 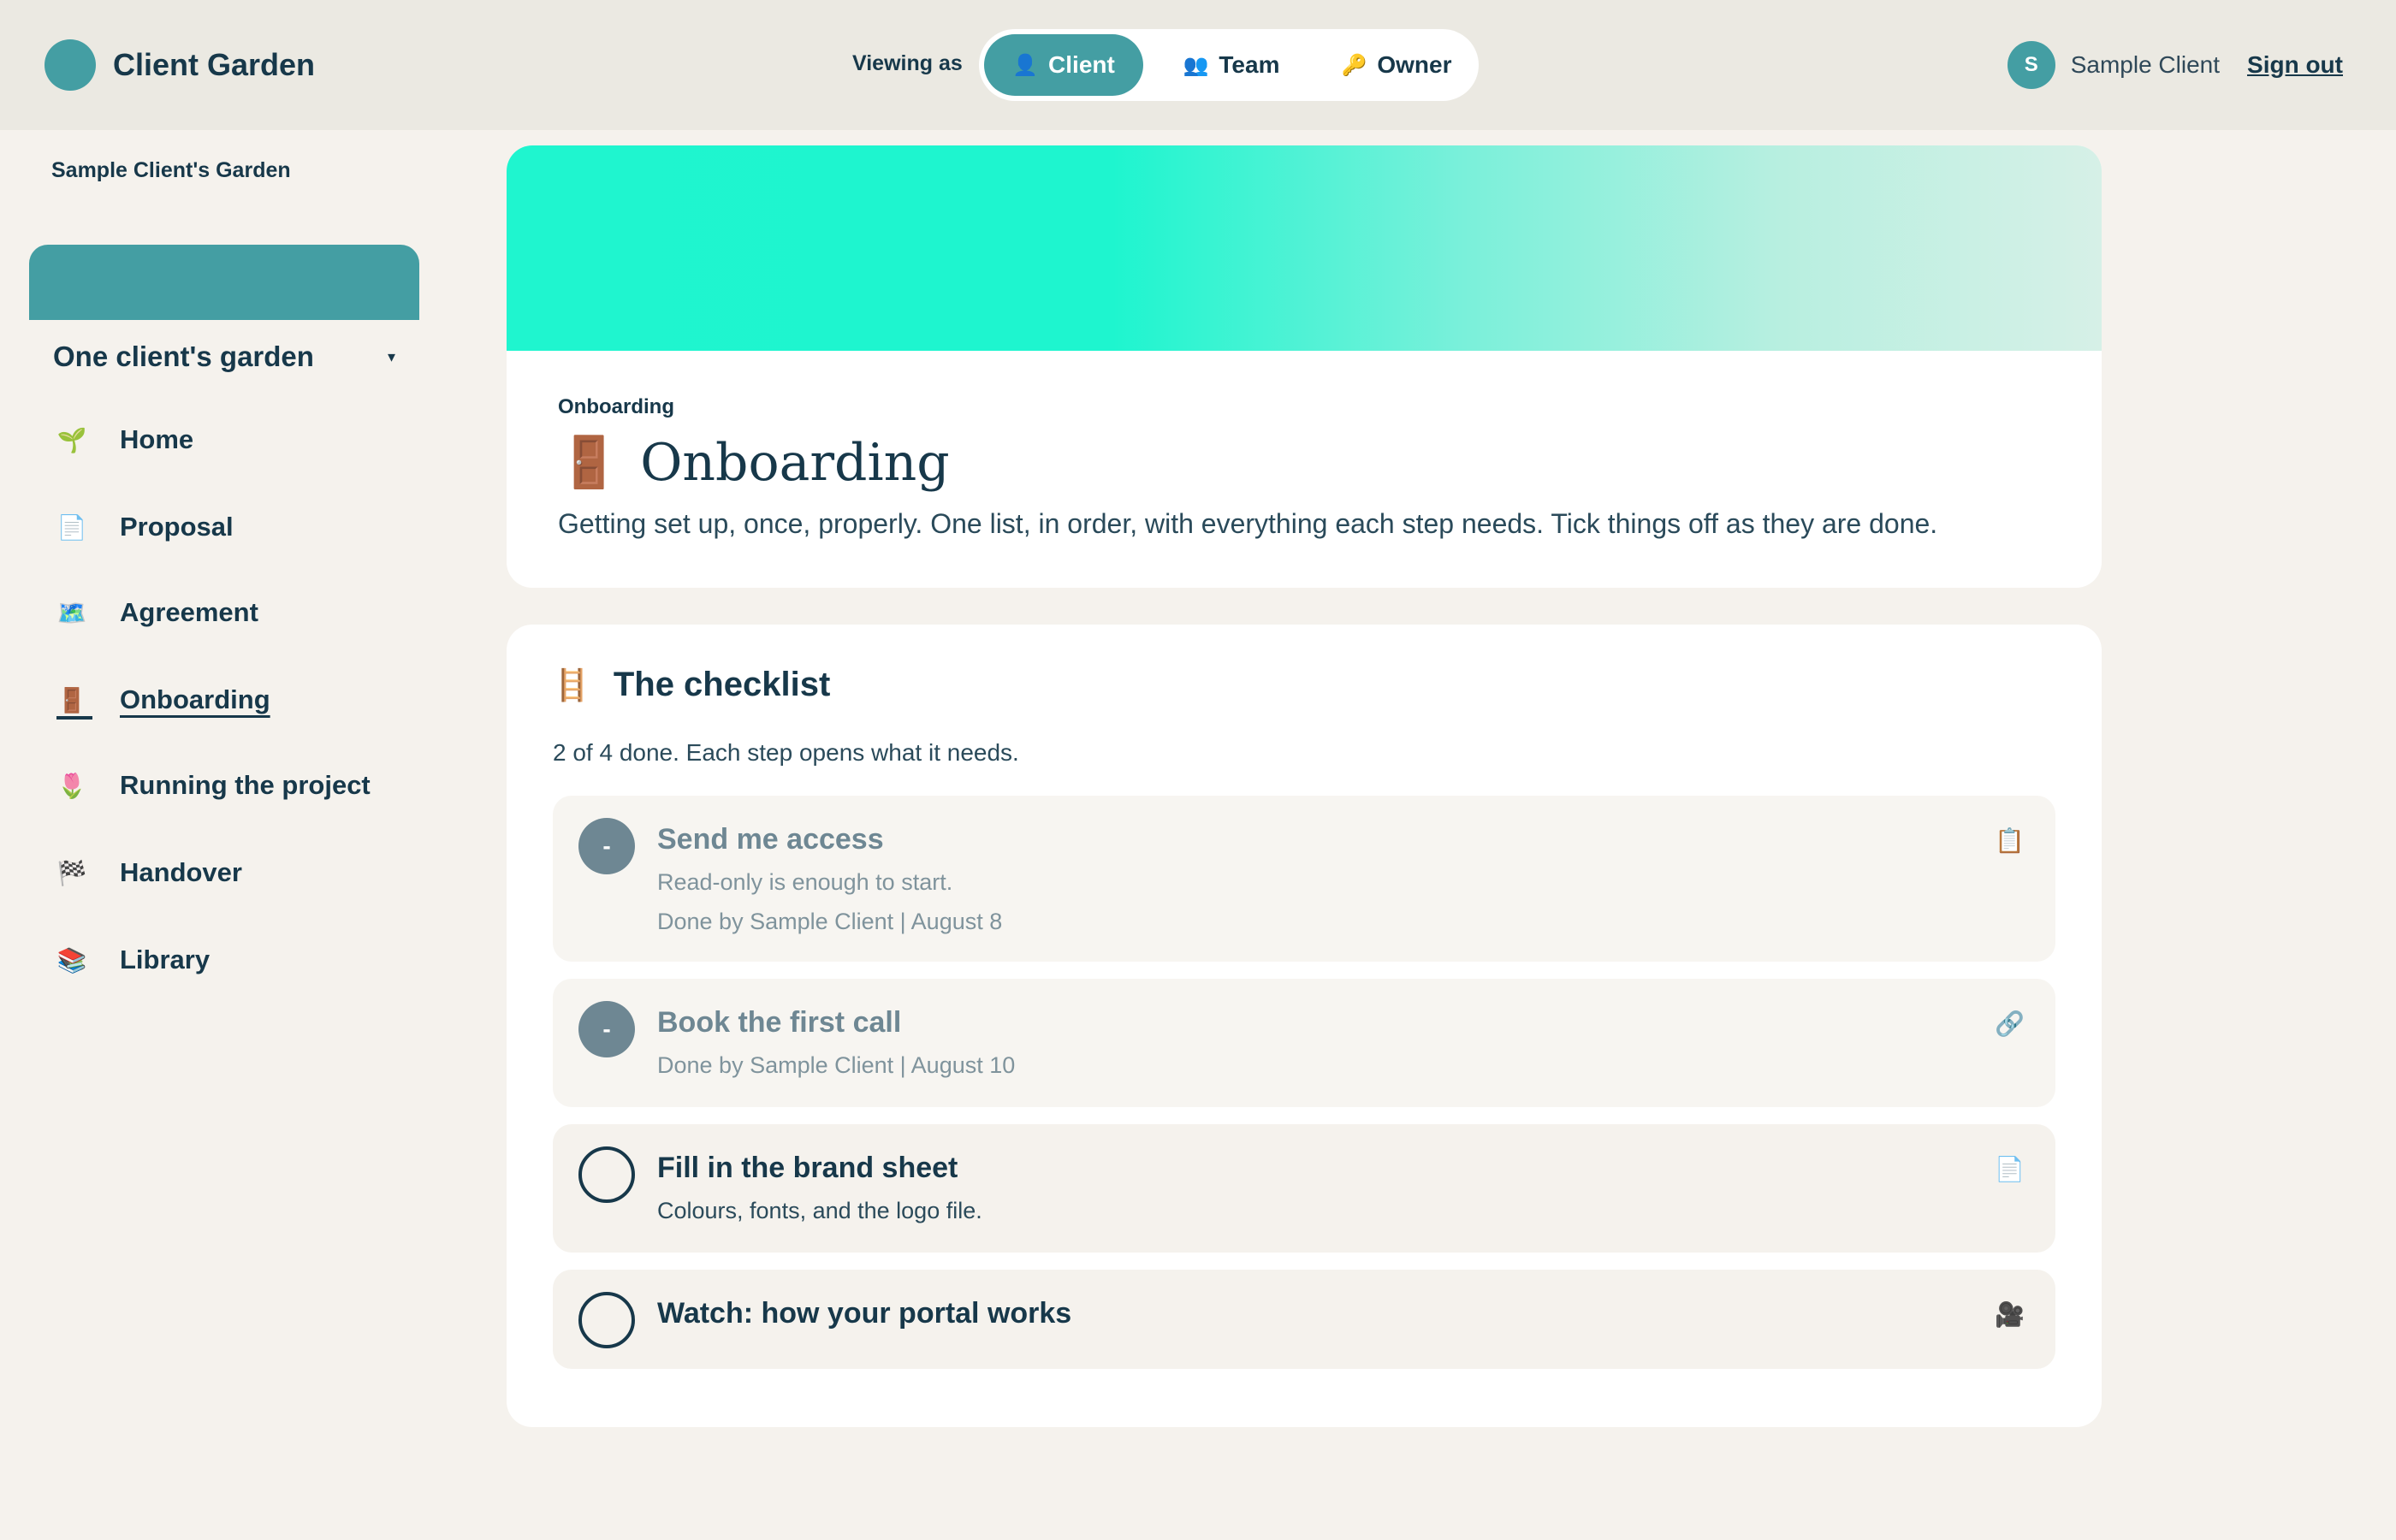 What do you see at coordinates (616, 406) in the screenshot?
I see `hero-kicker: Onboarding` at bounding box center [616, 406].